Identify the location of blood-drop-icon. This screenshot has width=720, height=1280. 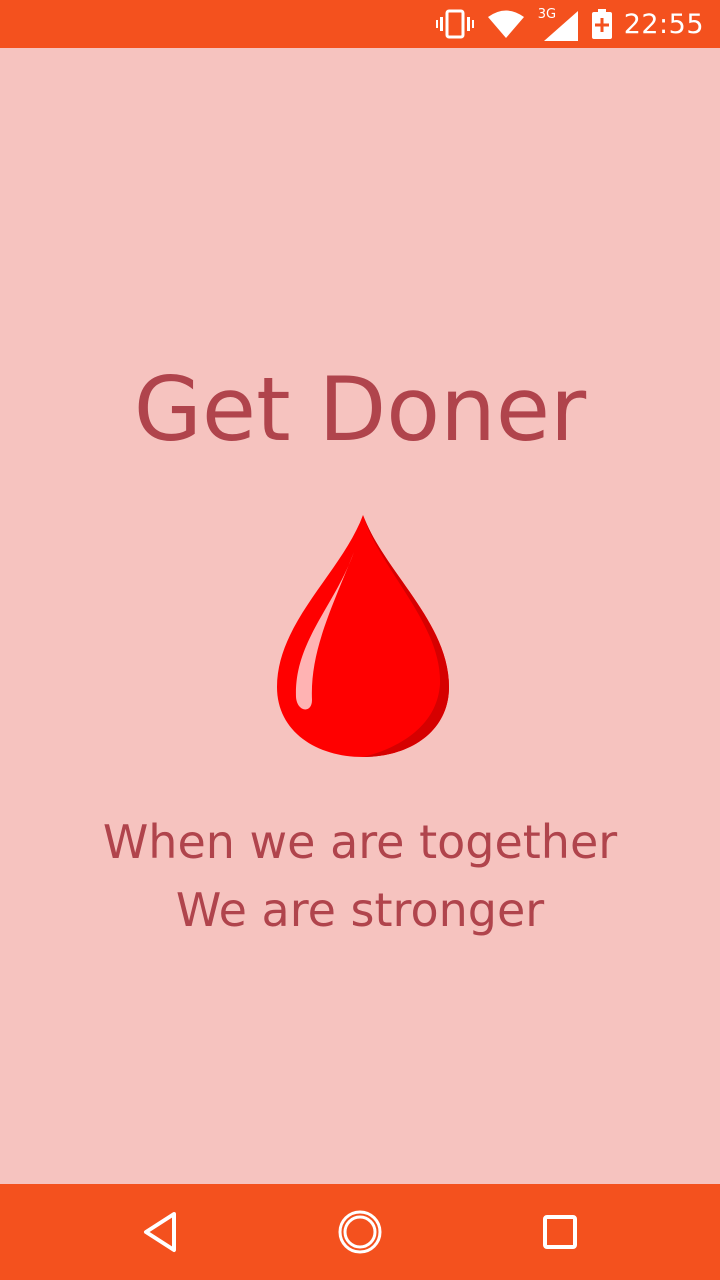
(363, 636).